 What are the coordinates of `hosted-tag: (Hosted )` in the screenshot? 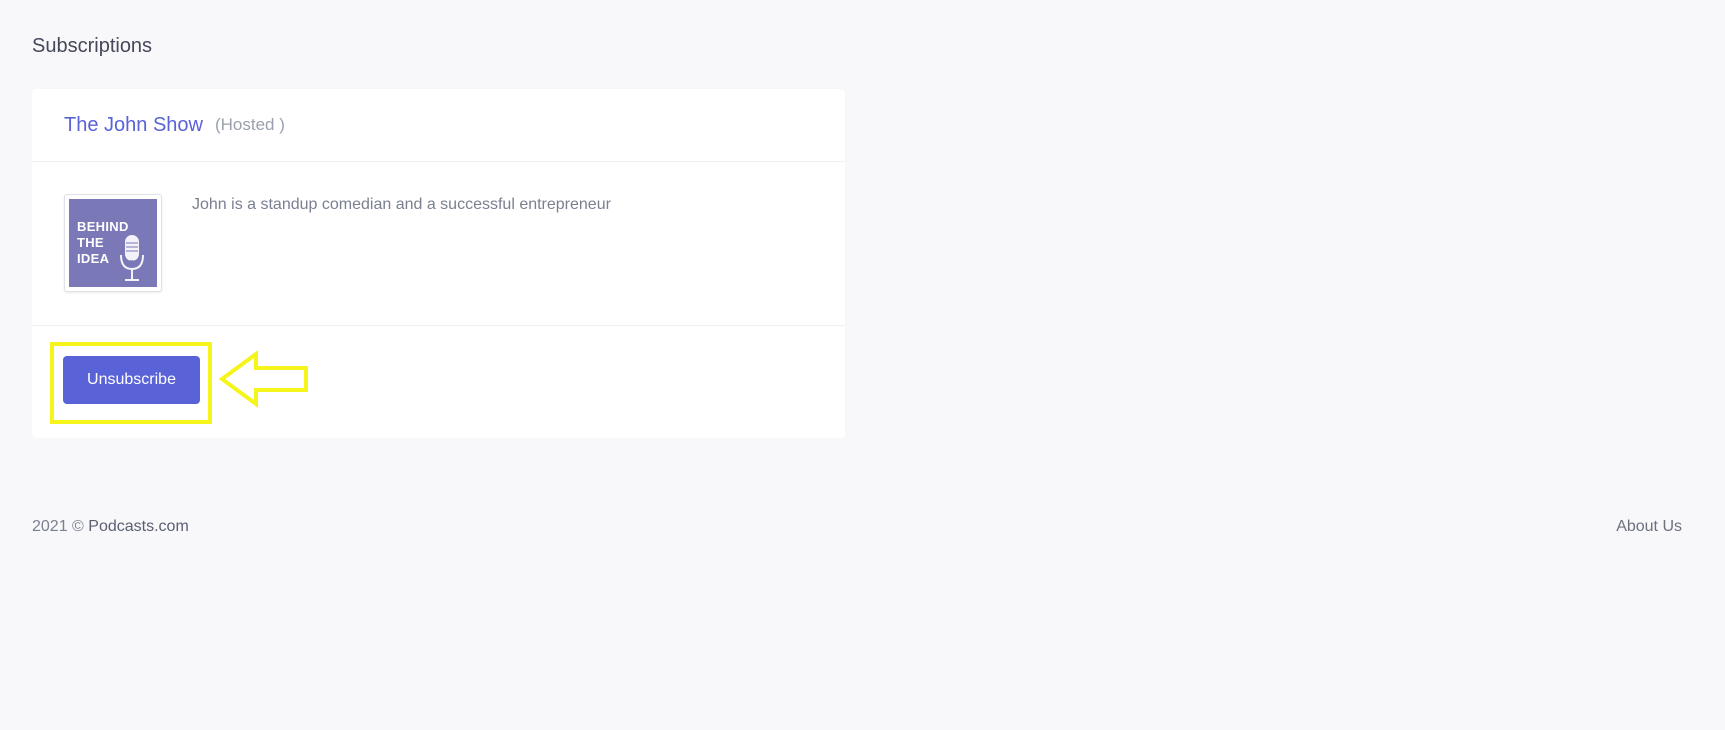 It's located at (249, 124).